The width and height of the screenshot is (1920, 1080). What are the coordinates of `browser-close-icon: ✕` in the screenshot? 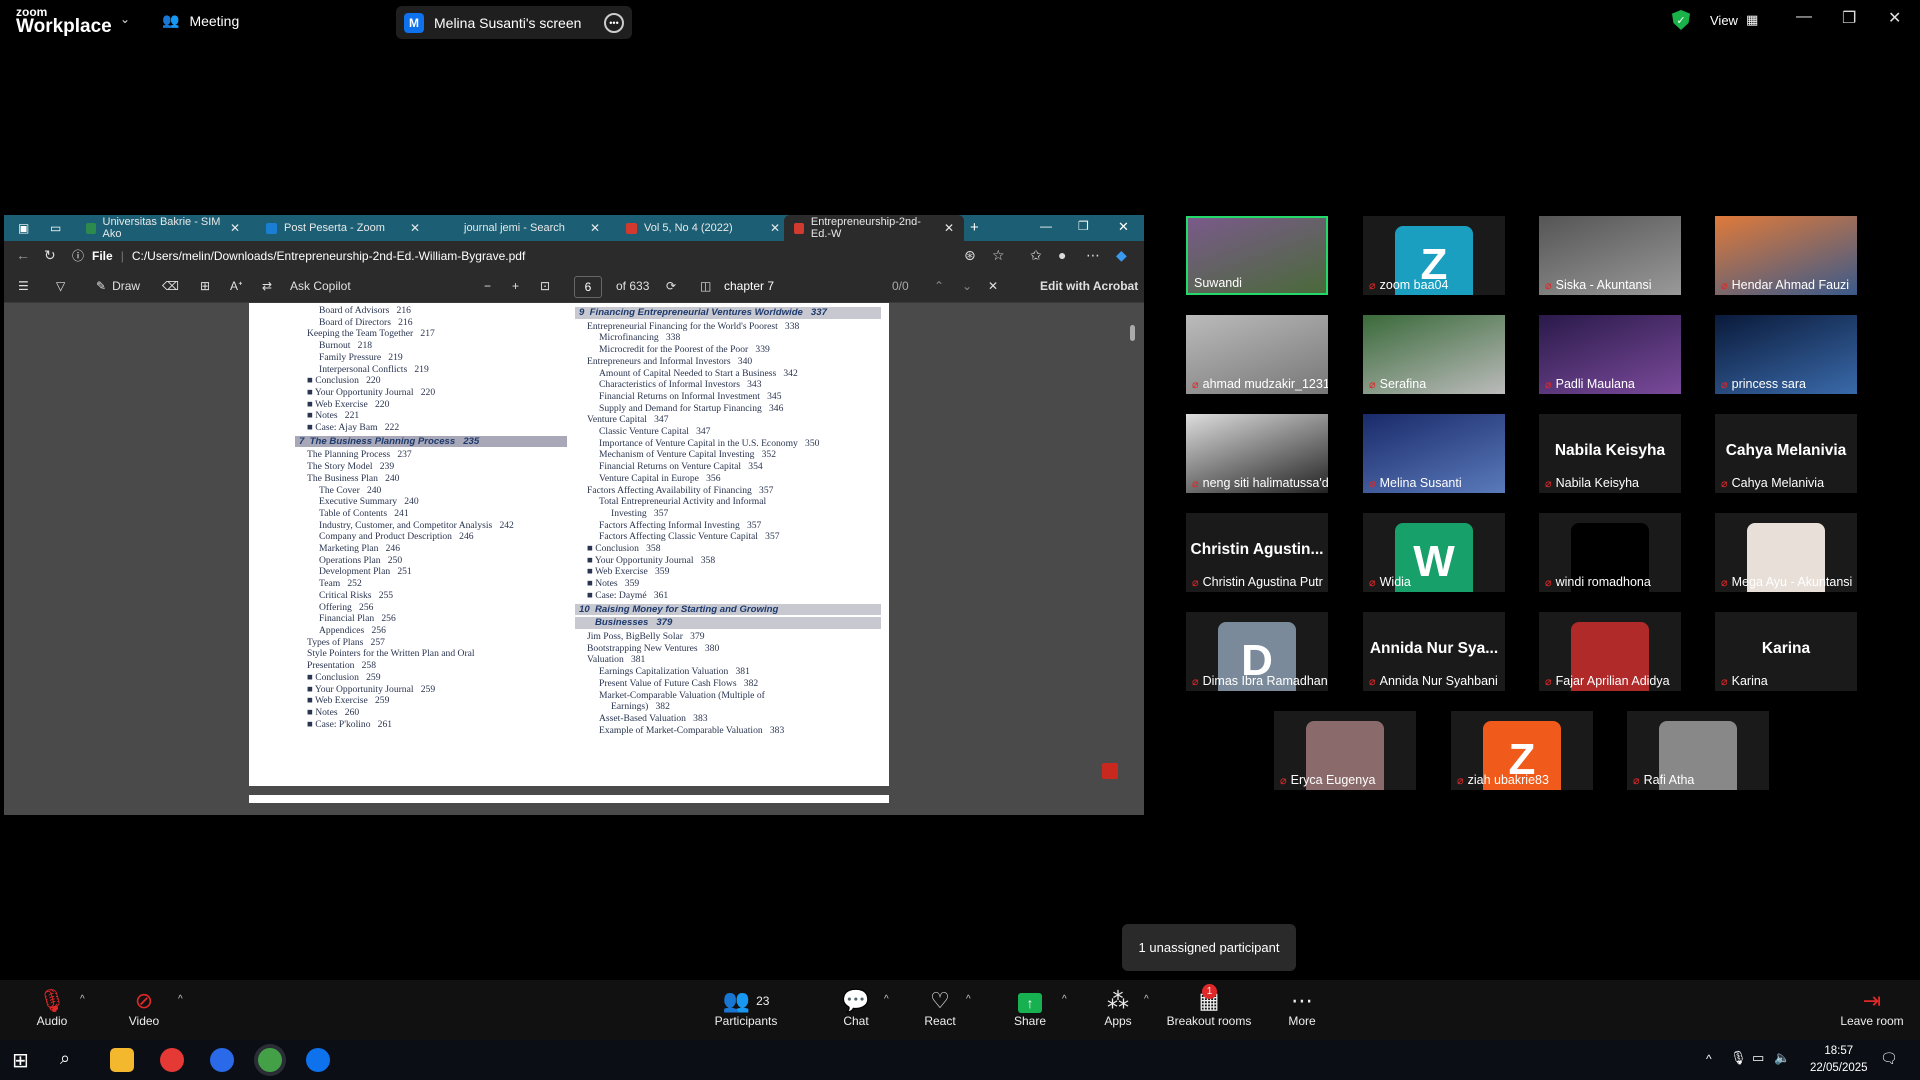 It's located at (1123, 227).